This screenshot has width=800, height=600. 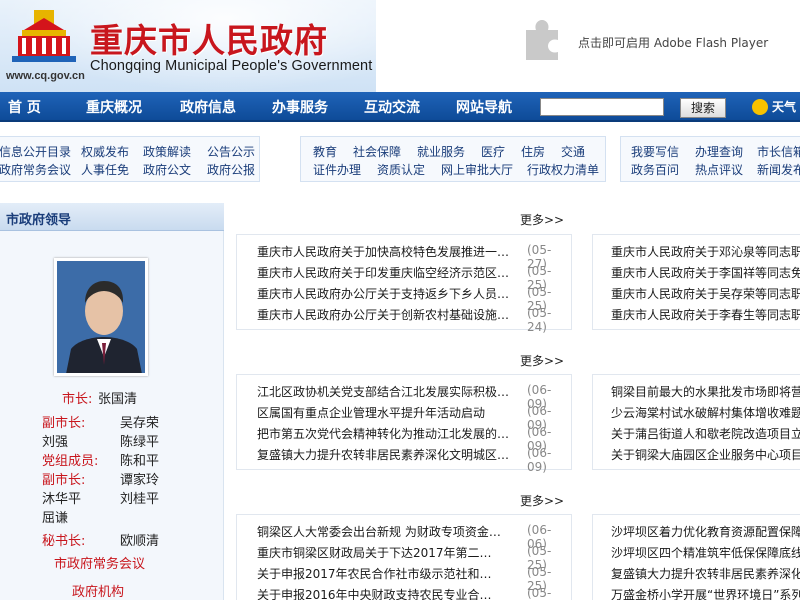 What do you see at coordinates (24, 107) in the screenshot?
I see `nav-home: 首 页` at bounding box center [24, 107].